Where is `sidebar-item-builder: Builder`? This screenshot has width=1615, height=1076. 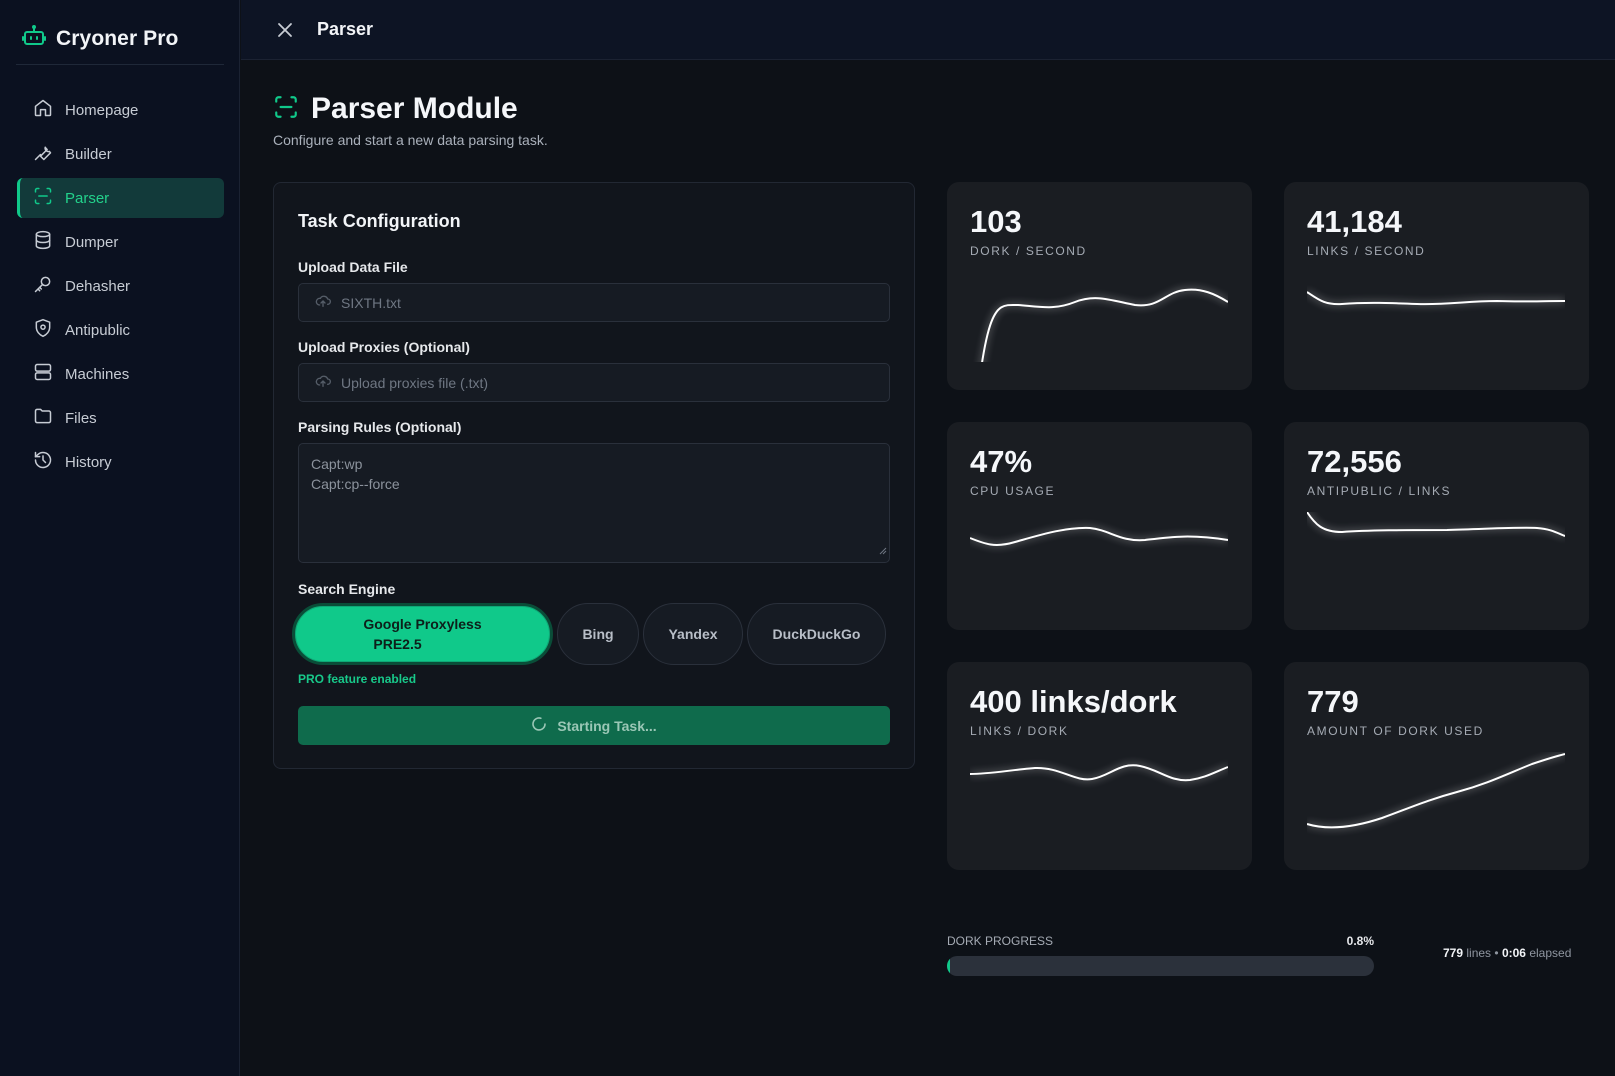 sidebar-item-builder: Builder is located at coordinates (120, 154).